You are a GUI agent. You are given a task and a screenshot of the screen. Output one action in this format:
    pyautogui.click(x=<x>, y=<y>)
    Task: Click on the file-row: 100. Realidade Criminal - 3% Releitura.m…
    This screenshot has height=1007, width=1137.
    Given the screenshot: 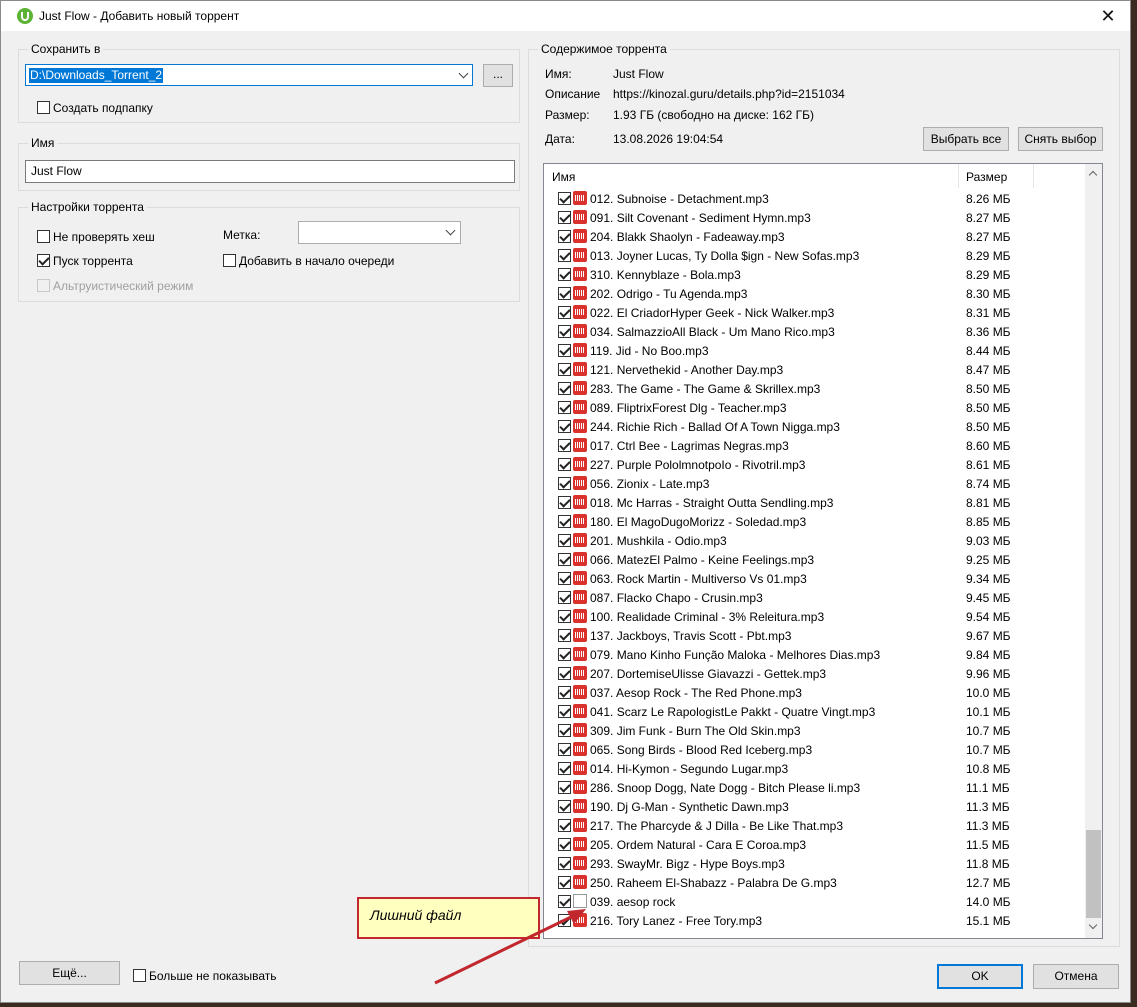 What is the action you would take?
    pyautogui.click(x=814, y=616)
    